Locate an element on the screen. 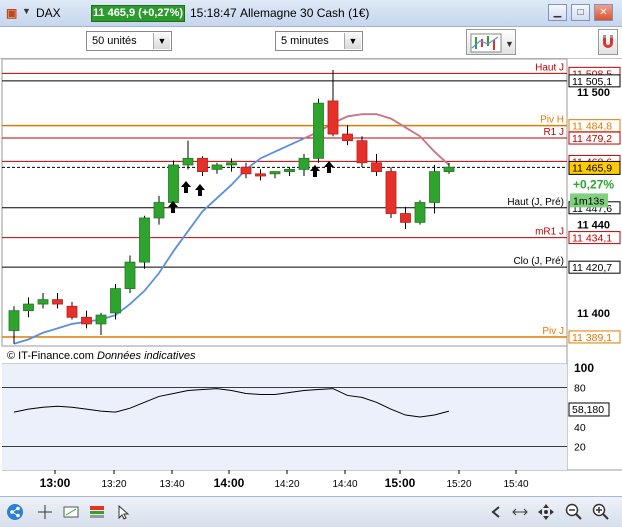 The image size is (622, 527). oscillator-tick-label: 100 is located at coordinates (584, 368).